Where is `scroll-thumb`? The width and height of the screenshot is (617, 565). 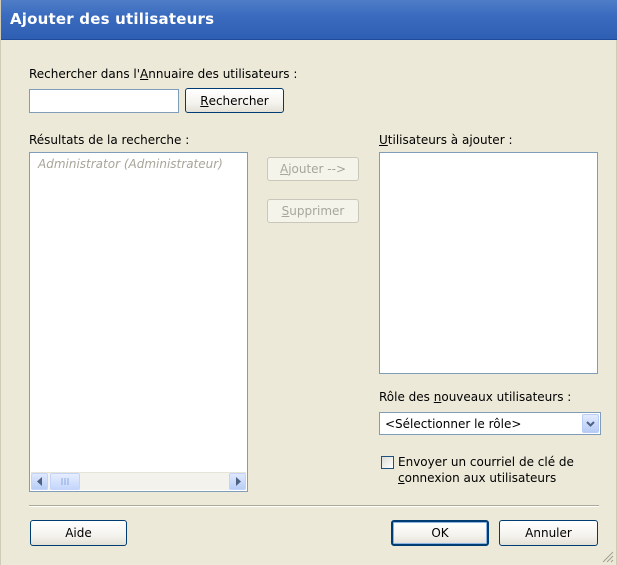 scroll-thumb is located at coordinates (65, 481).